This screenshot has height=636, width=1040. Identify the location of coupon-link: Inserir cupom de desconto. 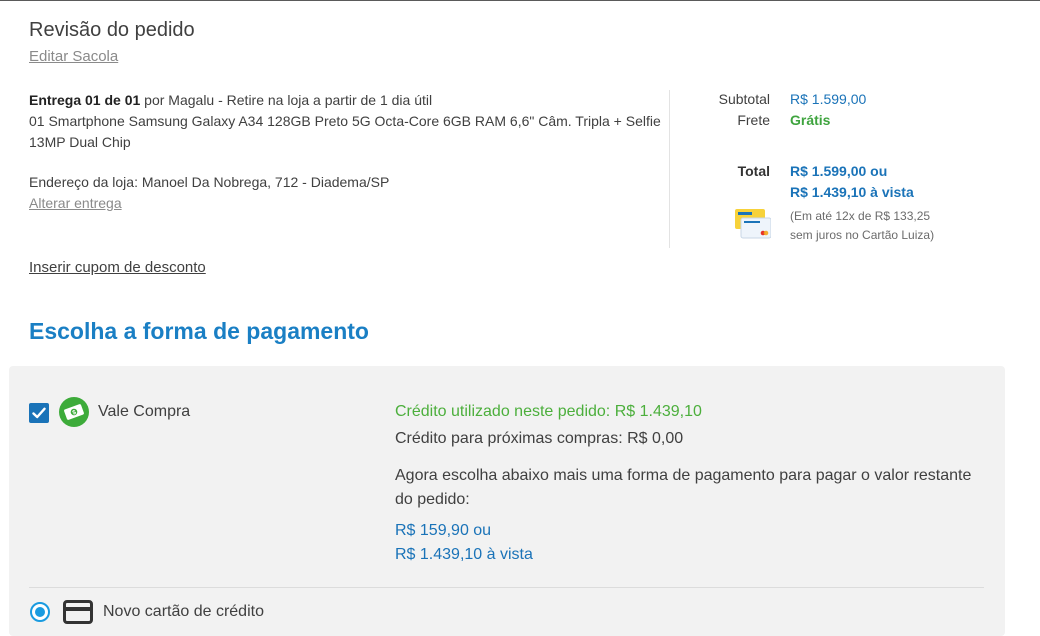
(117, 267).